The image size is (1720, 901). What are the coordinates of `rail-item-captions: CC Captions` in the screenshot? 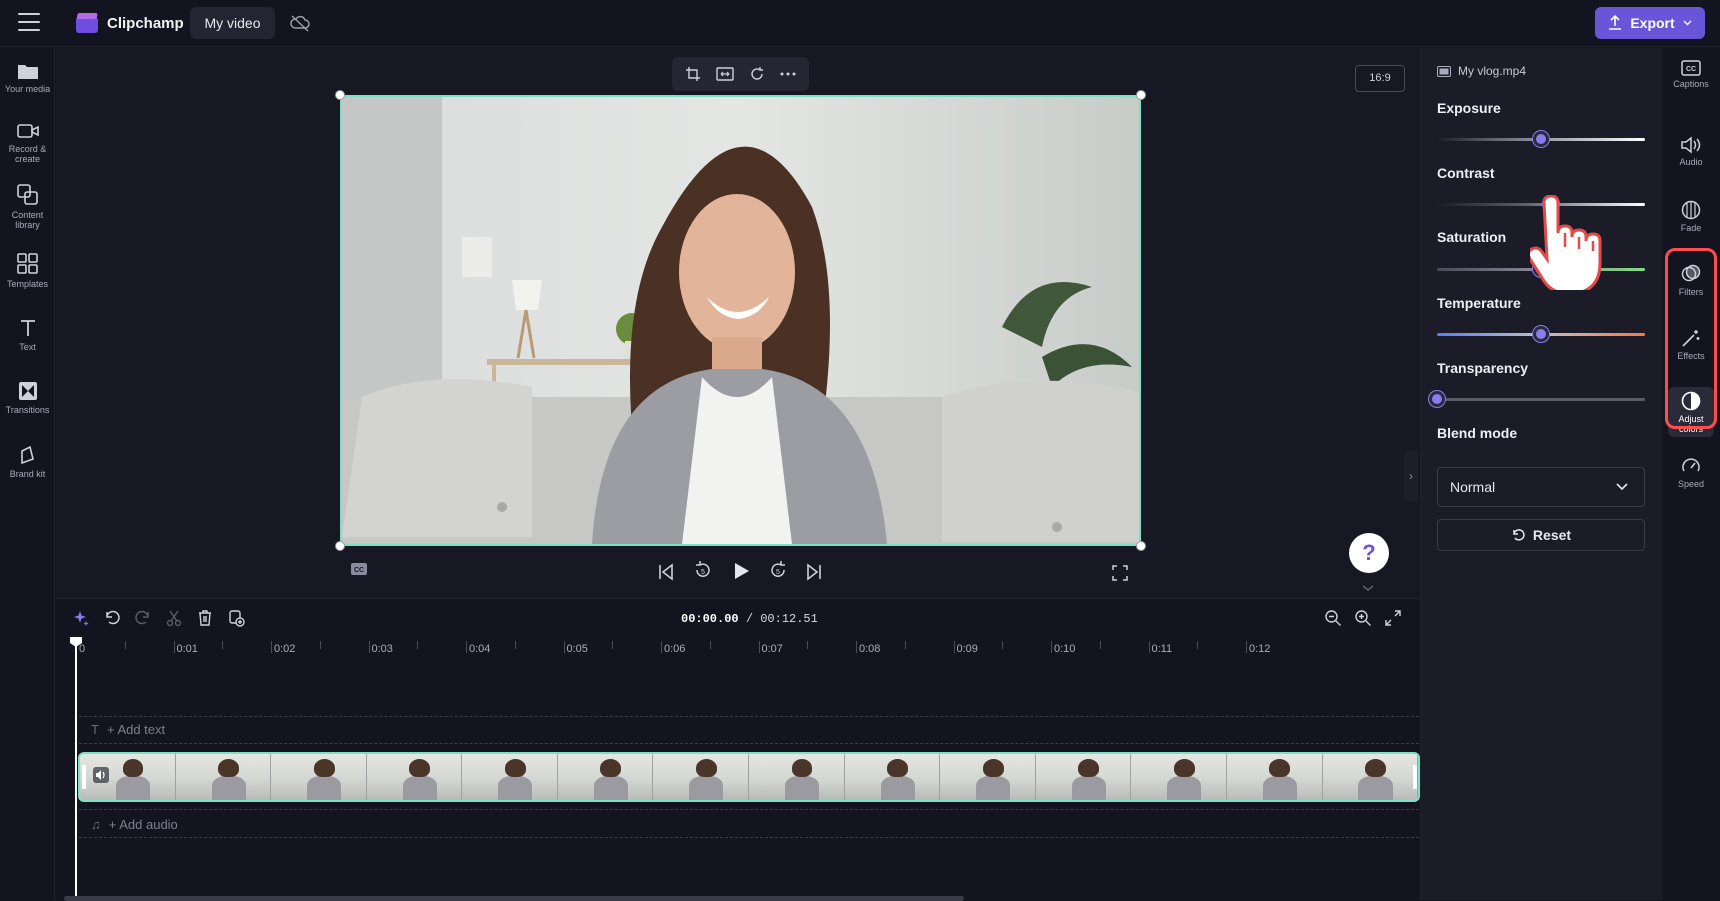 It's located at (1691, 74).